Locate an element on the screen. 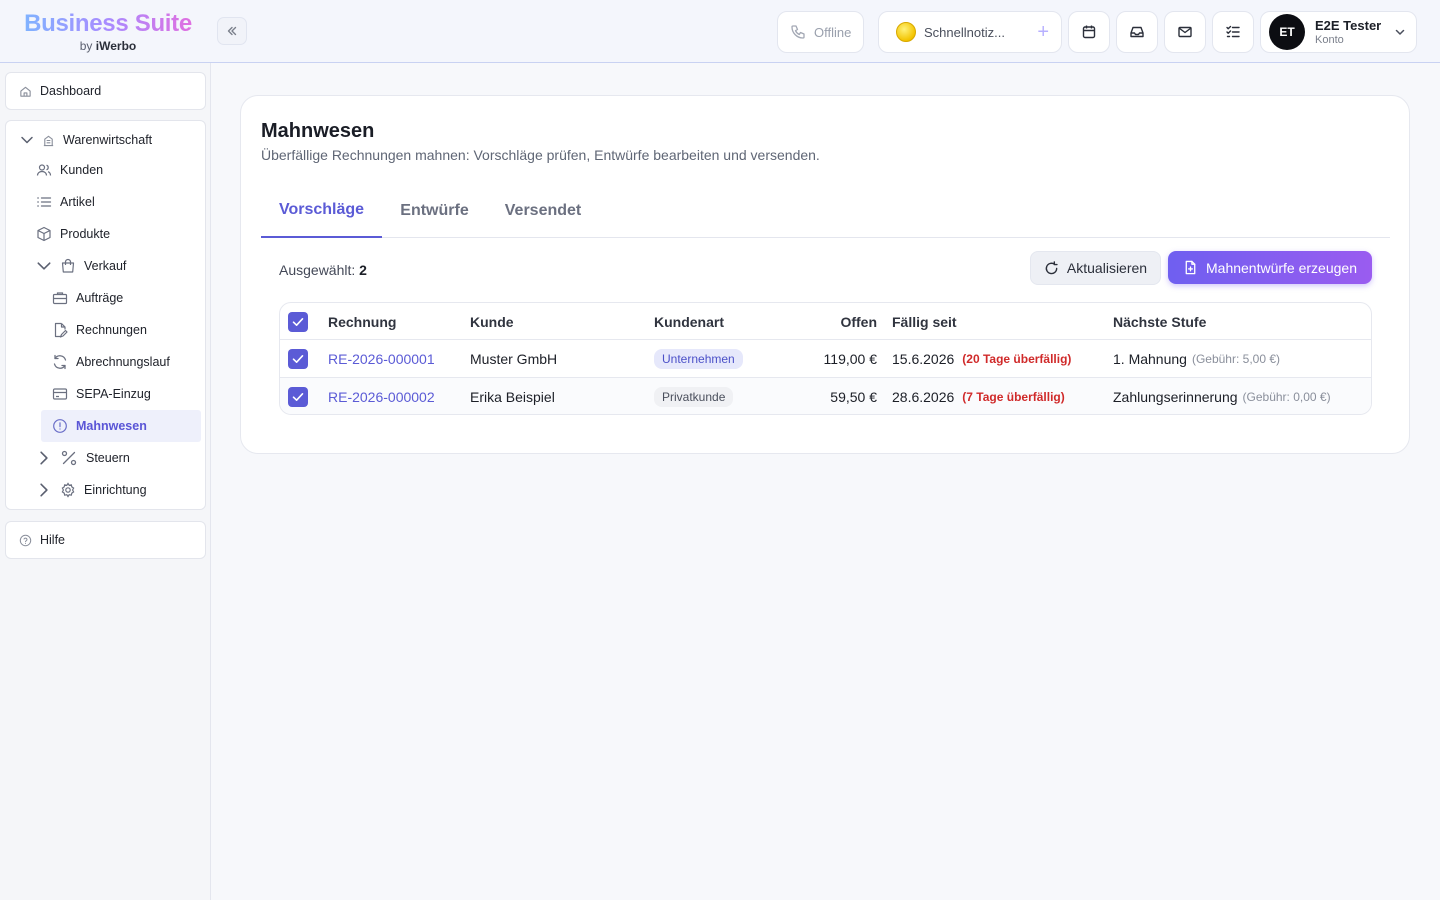 The width and height of the screenshot is (1440, 900). column-header-customer: Kunde is located at coordinates (492, 321).